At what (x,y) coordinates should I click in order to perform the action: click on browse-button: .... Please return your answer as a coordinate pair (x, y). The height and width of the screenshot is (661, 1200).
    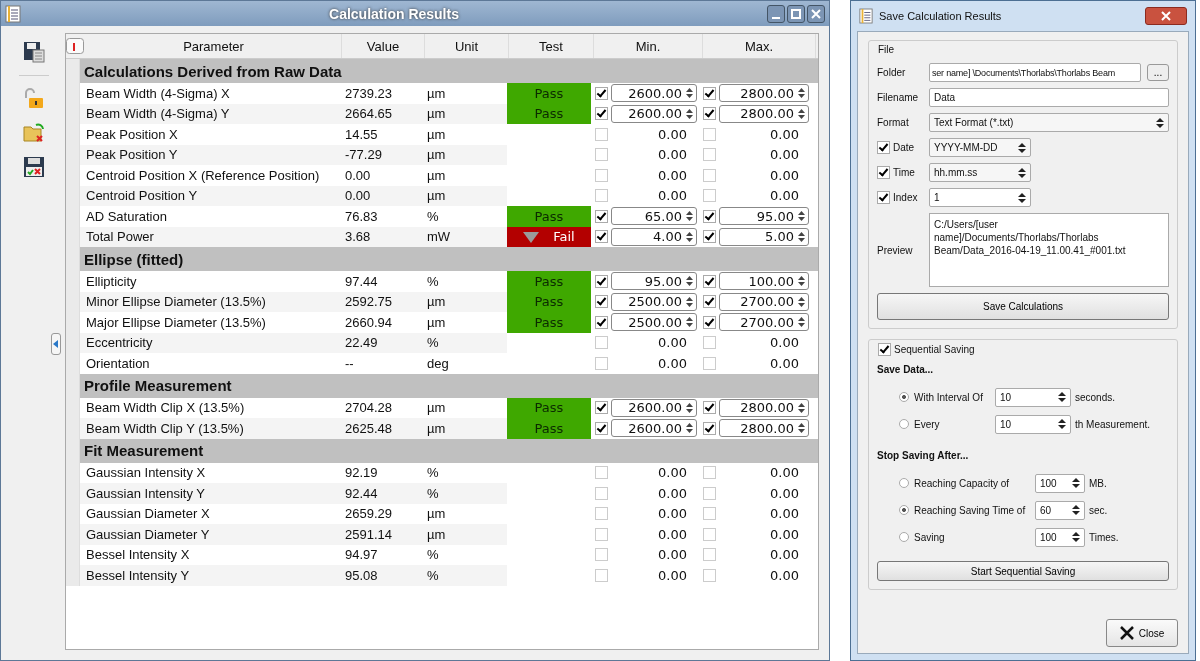
    Looking at the image, I should click on (1158, 72).